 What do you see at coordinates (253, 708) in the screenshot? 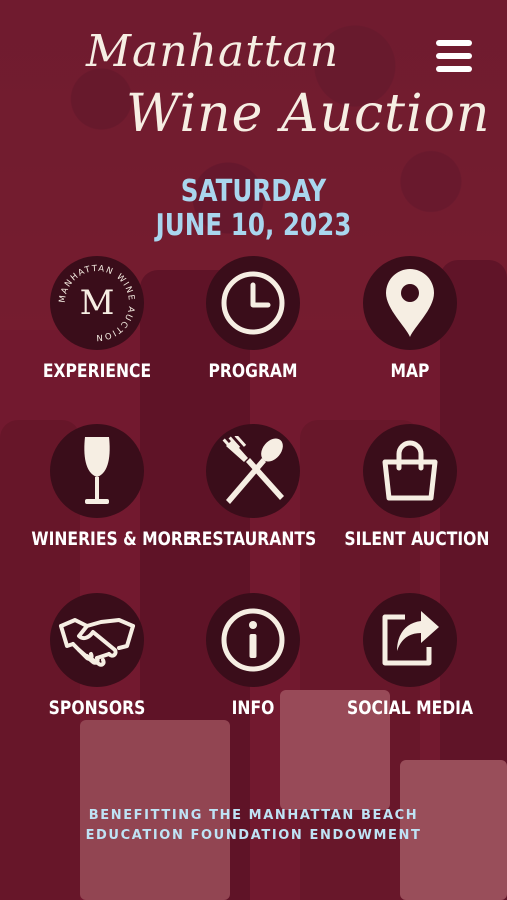
I see `tile-label: INFO` at bounding box center [253, 708].